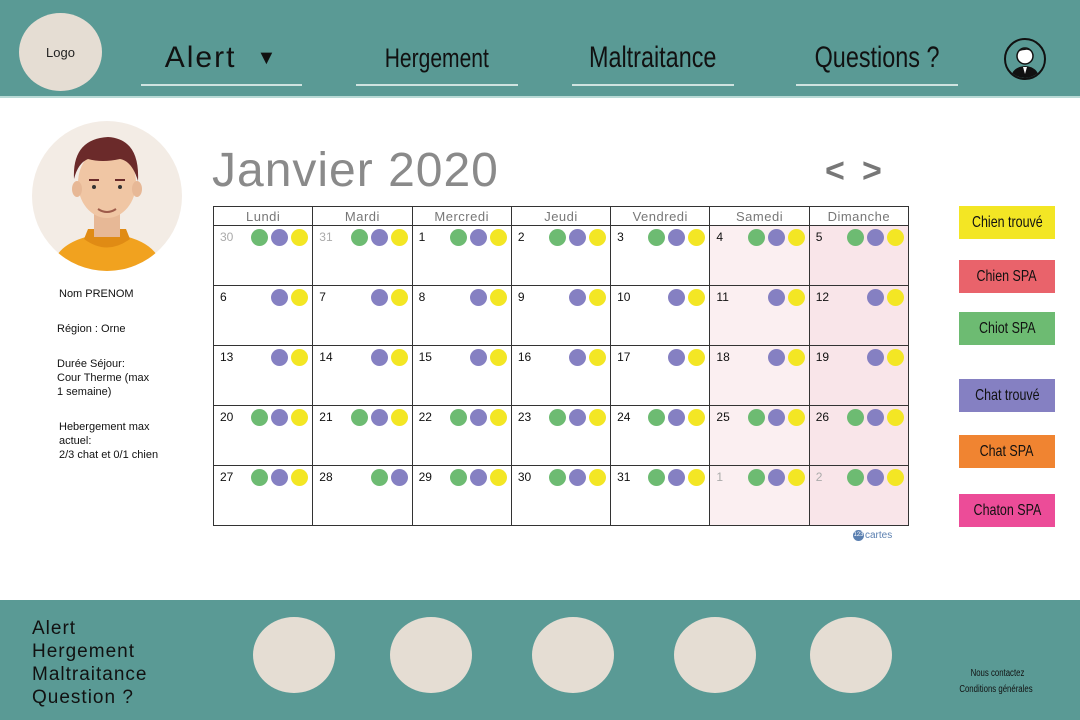 The width and height of the screenshot is (1080, 720). Describe the element at coordinates (263, 435) in the screenshot. I see `calendar-day-cell: 20` at that location.